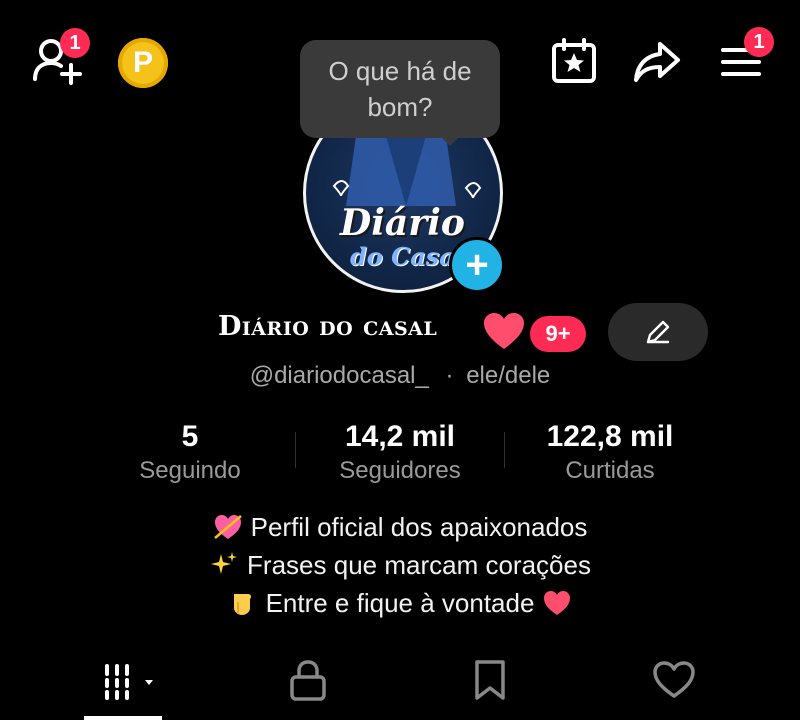  Describe the element at coordinates (227, 527) in the screenshot. I see `heart-arrow-emoji-icon` at that location.